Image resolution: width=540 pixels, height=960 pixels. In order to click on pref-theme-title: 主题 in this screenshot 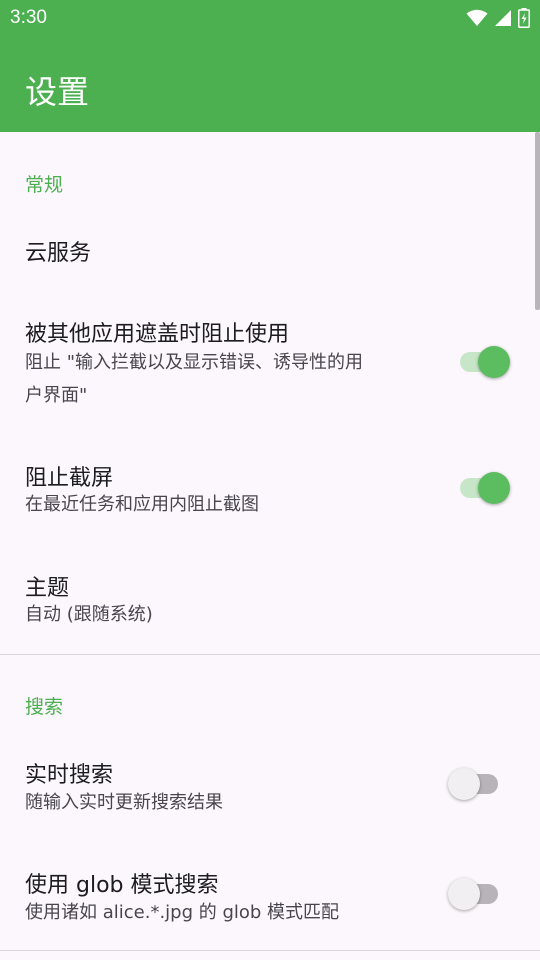, I will do `click(47, 588)`.